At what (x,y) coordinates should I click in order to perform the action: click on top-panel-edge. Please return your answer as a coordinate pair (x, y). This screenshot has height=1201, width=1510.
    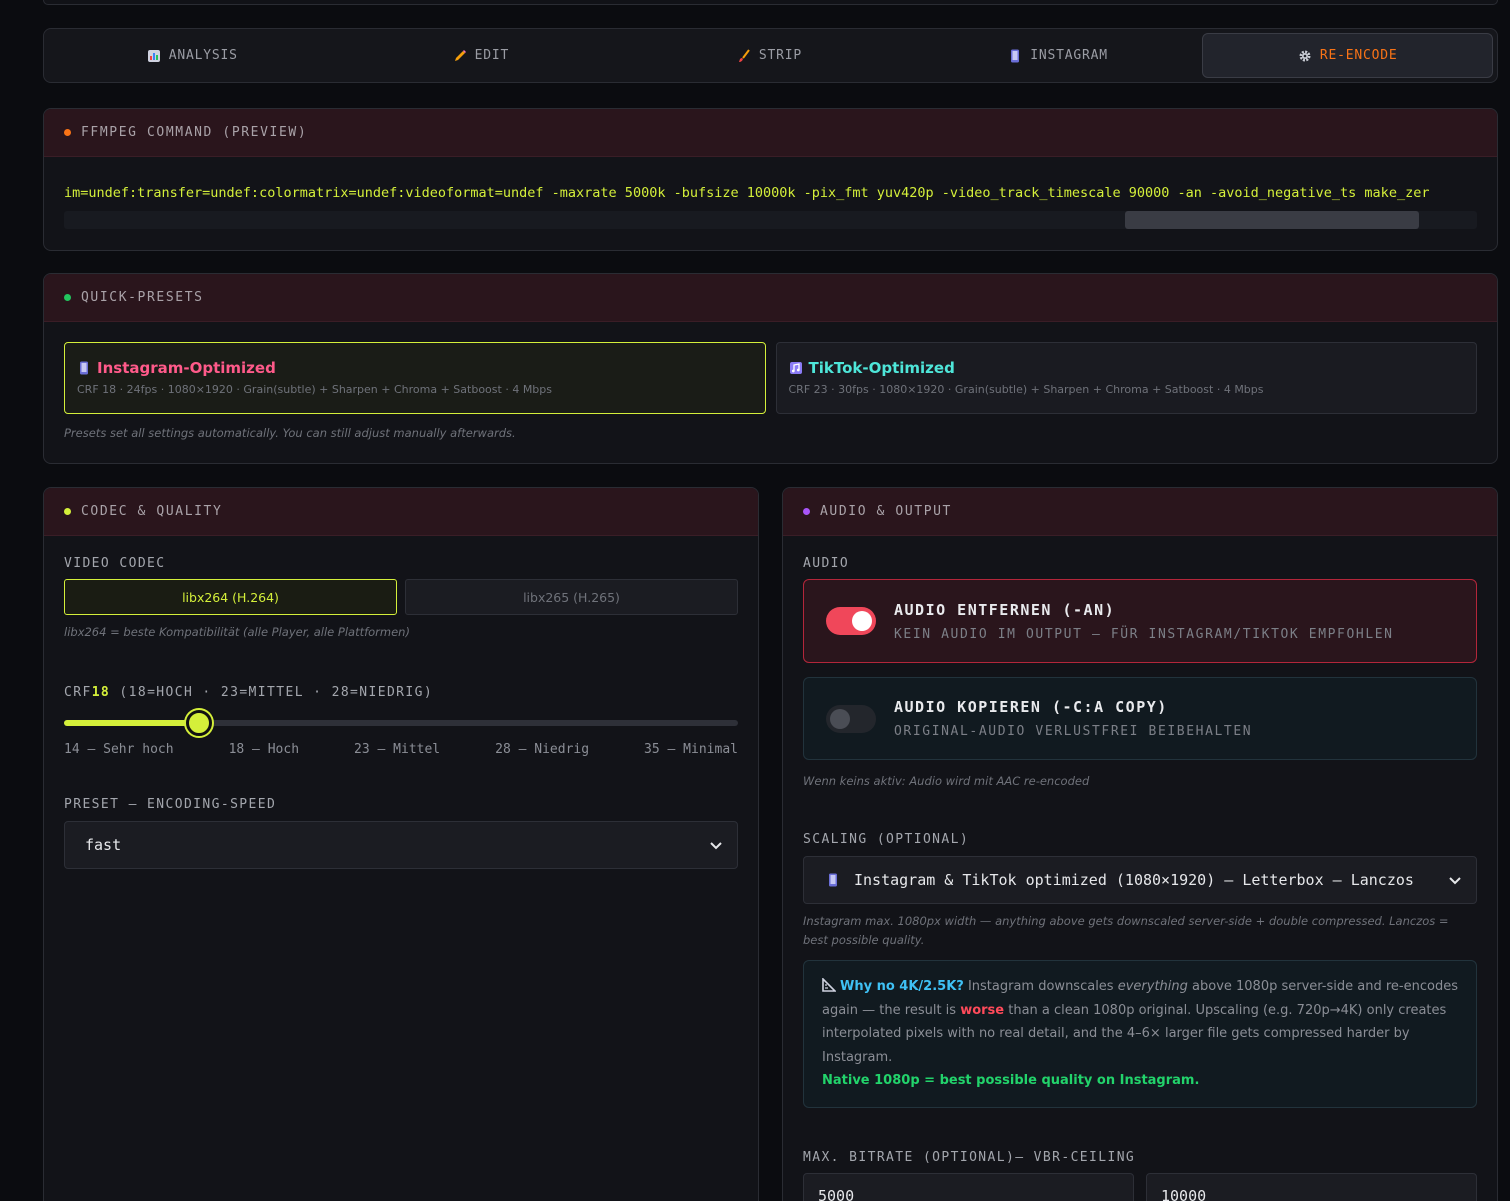
    Looking at the image, I should click on (770, 2).